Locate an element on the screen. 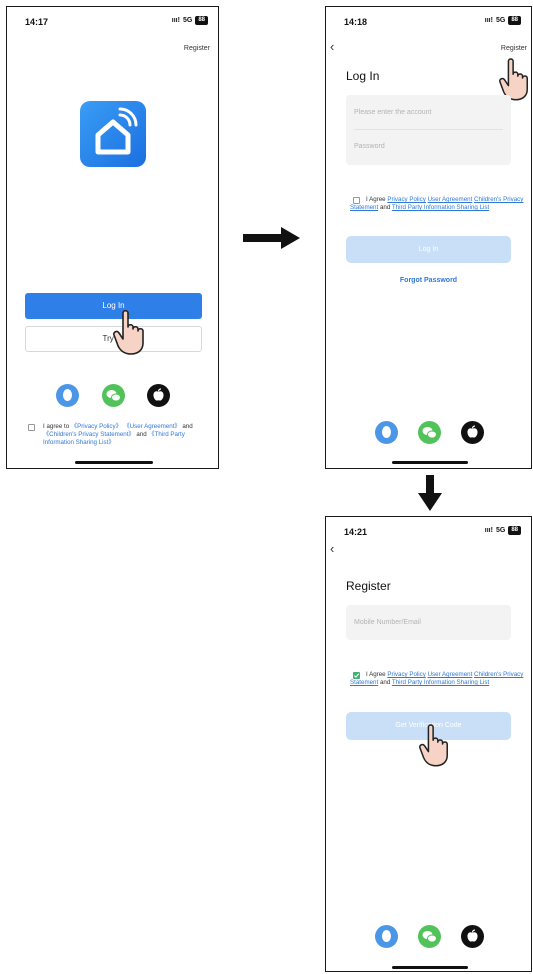  arrow-down-icon is located at coordinates (430, 493).